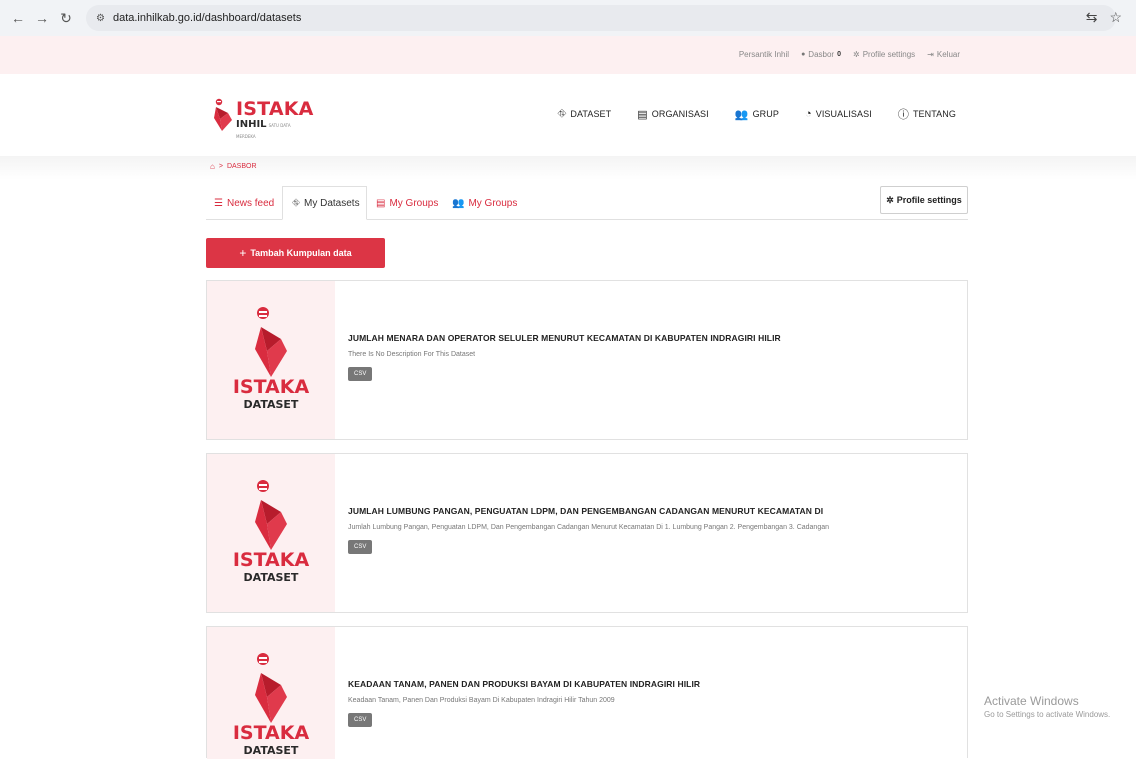 This screenshot has height=759, width=1136. I want to click on dashboard-link: ● Dasbor 0, so click(821, 54).